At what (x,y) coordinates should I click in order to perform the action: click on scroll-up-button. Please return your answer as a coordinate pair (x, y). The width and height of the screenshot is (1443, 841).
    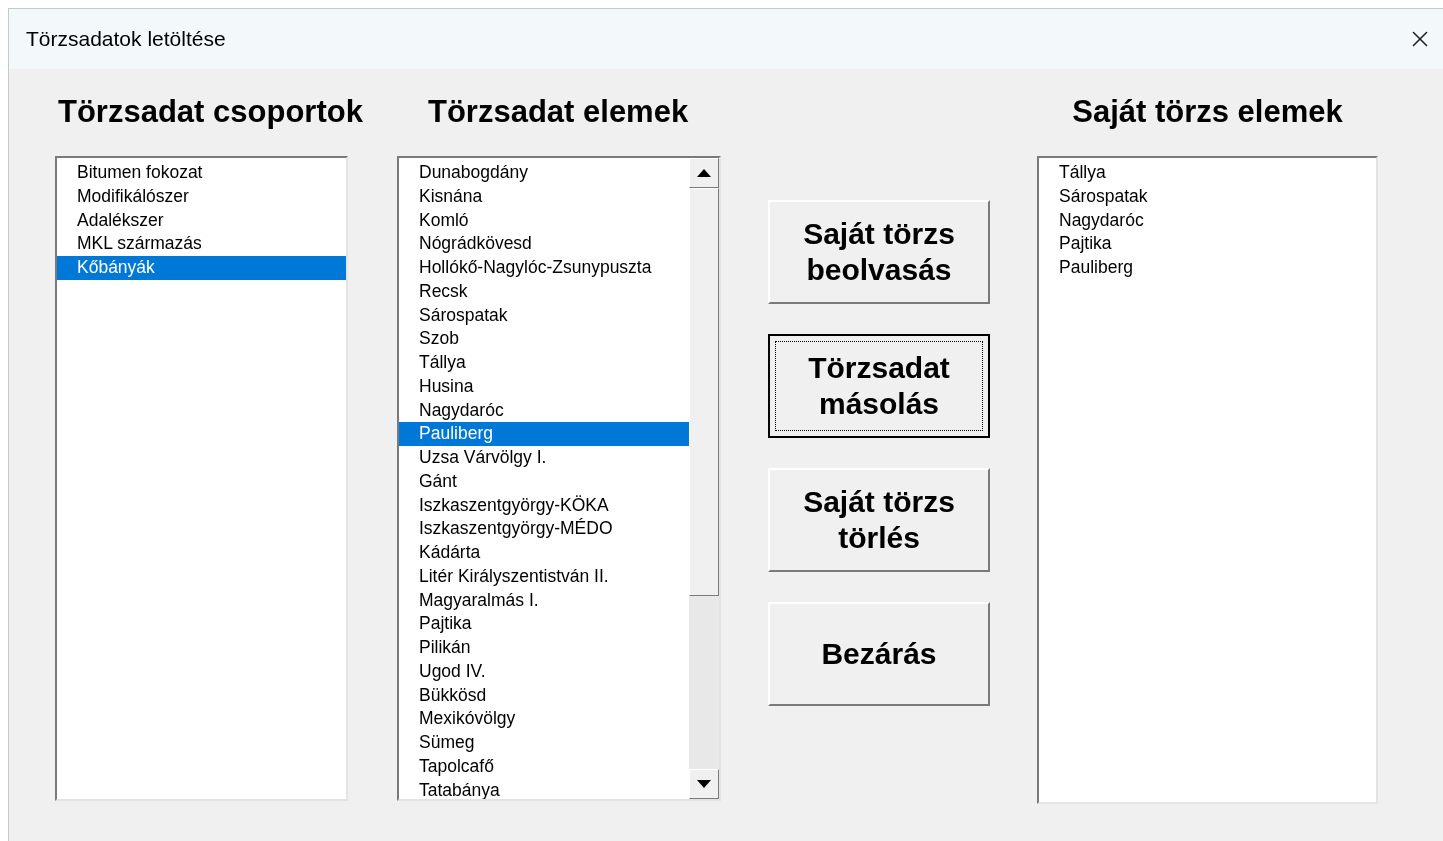
    Looking at the image, I should click on (704, 173).